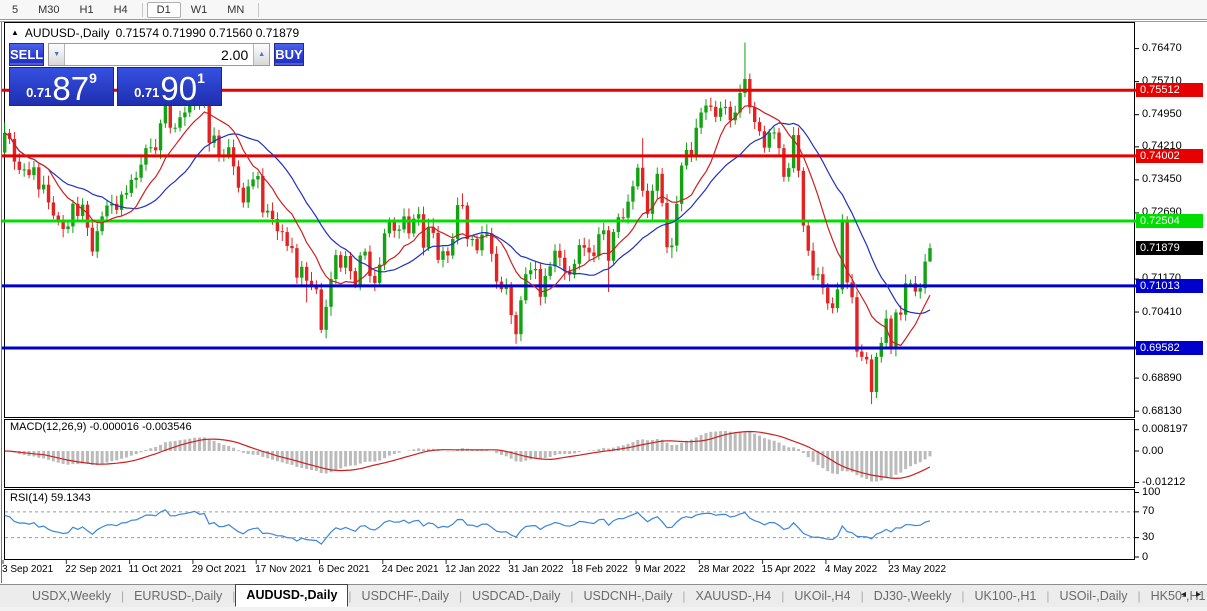 Image resolution: width=1207 pixels, height=611 pixels. What do you see at coordinates (516, 596) in the screenshot?
I see `tab-usdcad-daily: USDCAD-,Daily` at bounding box center [516, 596].